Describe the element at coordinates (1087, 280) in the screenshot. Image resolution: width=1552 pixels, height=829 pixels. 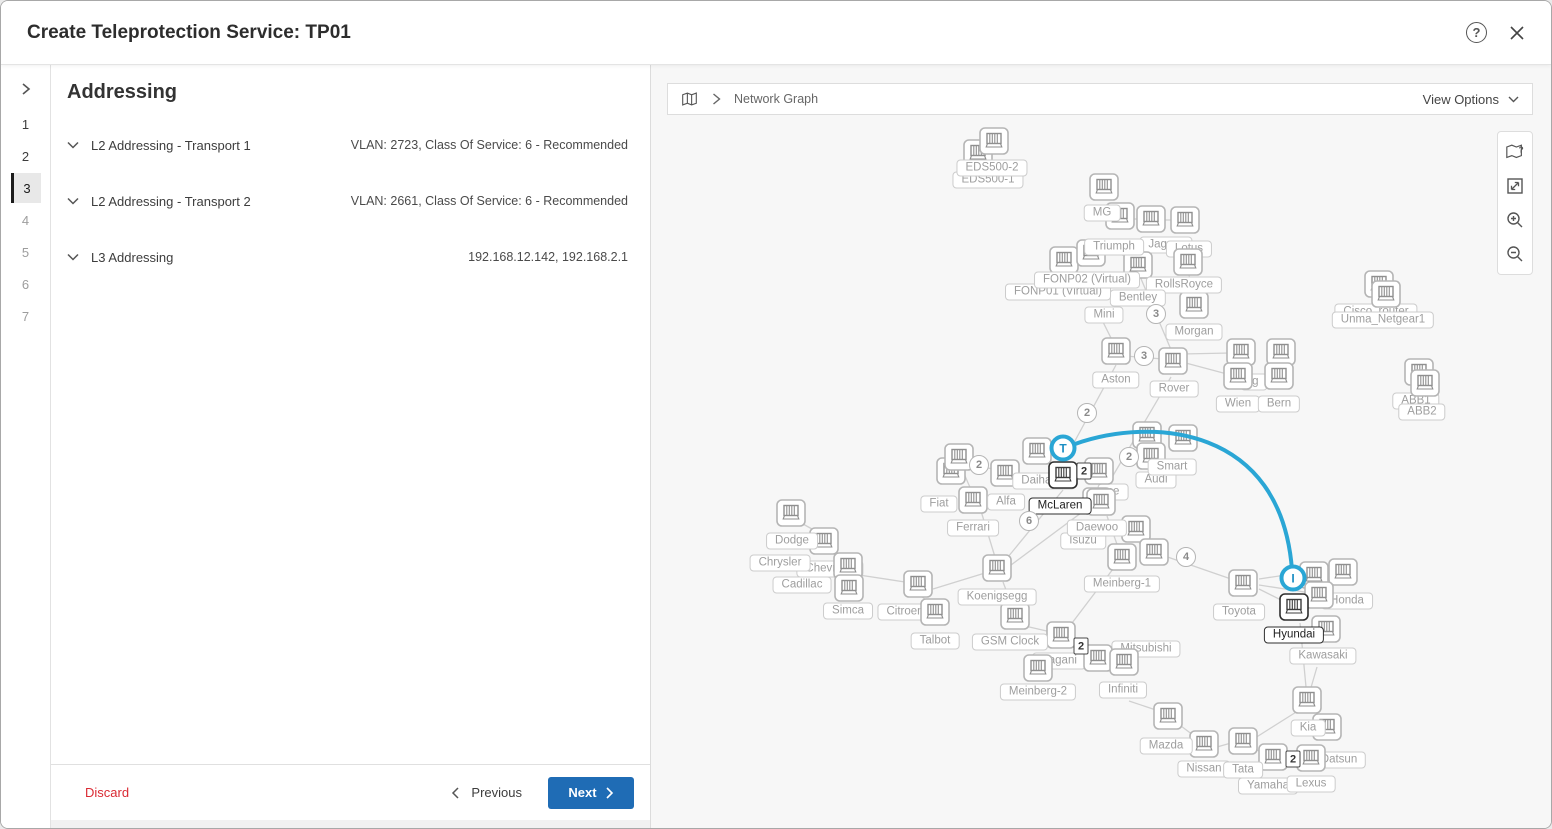
I see `node-label: FONP02 (Virtual)` at that location.